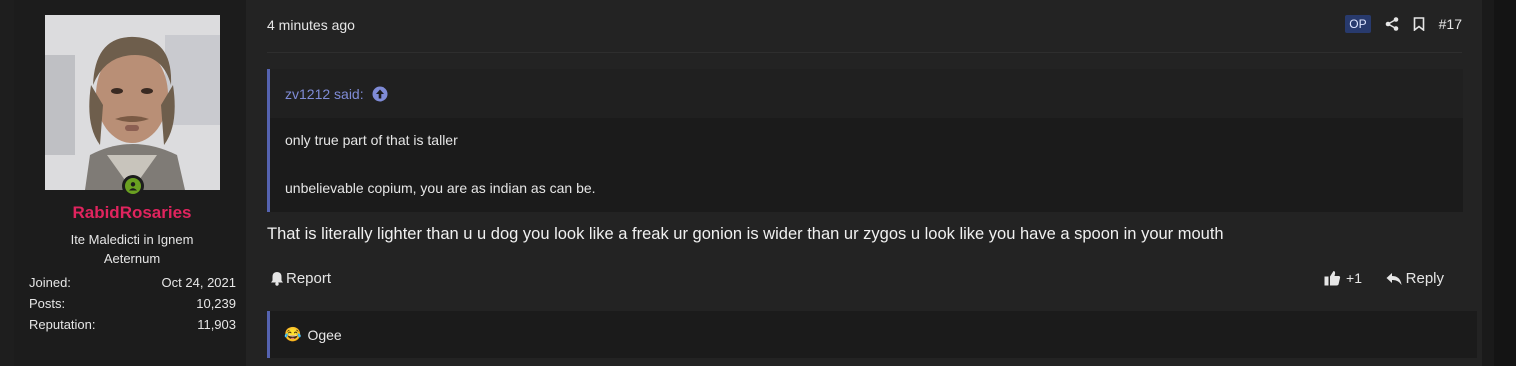 The width and height of the screenshot is (1516, 366). What do you see at coordinates (132, 249) in the screenshot?
I see `user-title: Ite Maledicti in Ignem Aeternum` at bounding box center [132, 249].